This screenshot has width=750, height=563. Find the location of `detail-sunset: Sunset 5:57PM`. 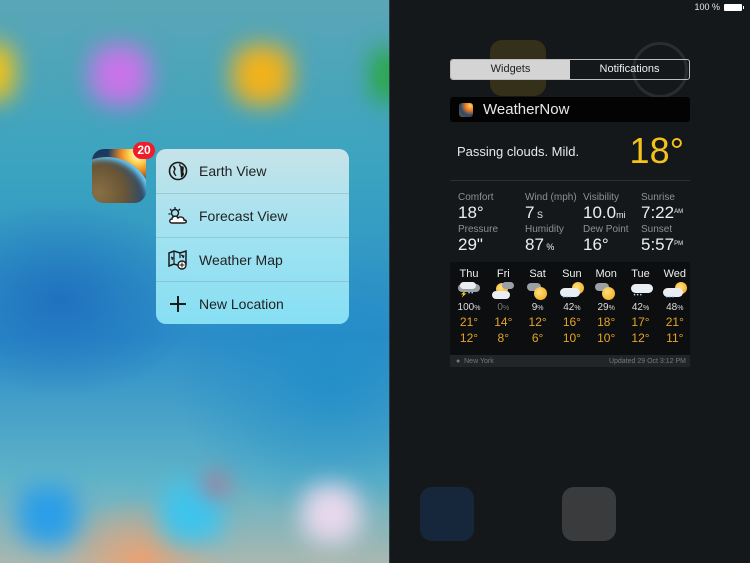

detail-sunset: Sunset 5:57PM is located at coordinates (671, 238).